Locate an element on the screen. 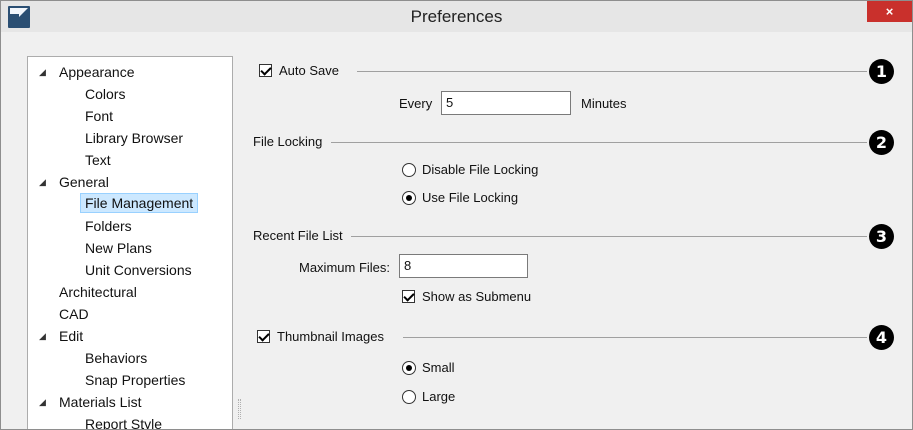 This screenshot has width=913, height=430. tree-item-report-style: Report Style is located at coordinates (123, 421).